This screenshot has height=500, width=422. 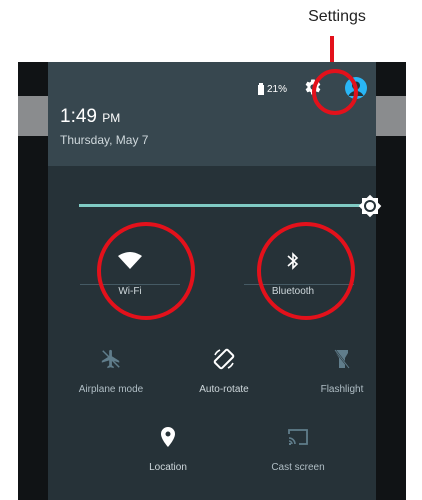 I want to click on location-tile: Location, so click(x=168, y=458).